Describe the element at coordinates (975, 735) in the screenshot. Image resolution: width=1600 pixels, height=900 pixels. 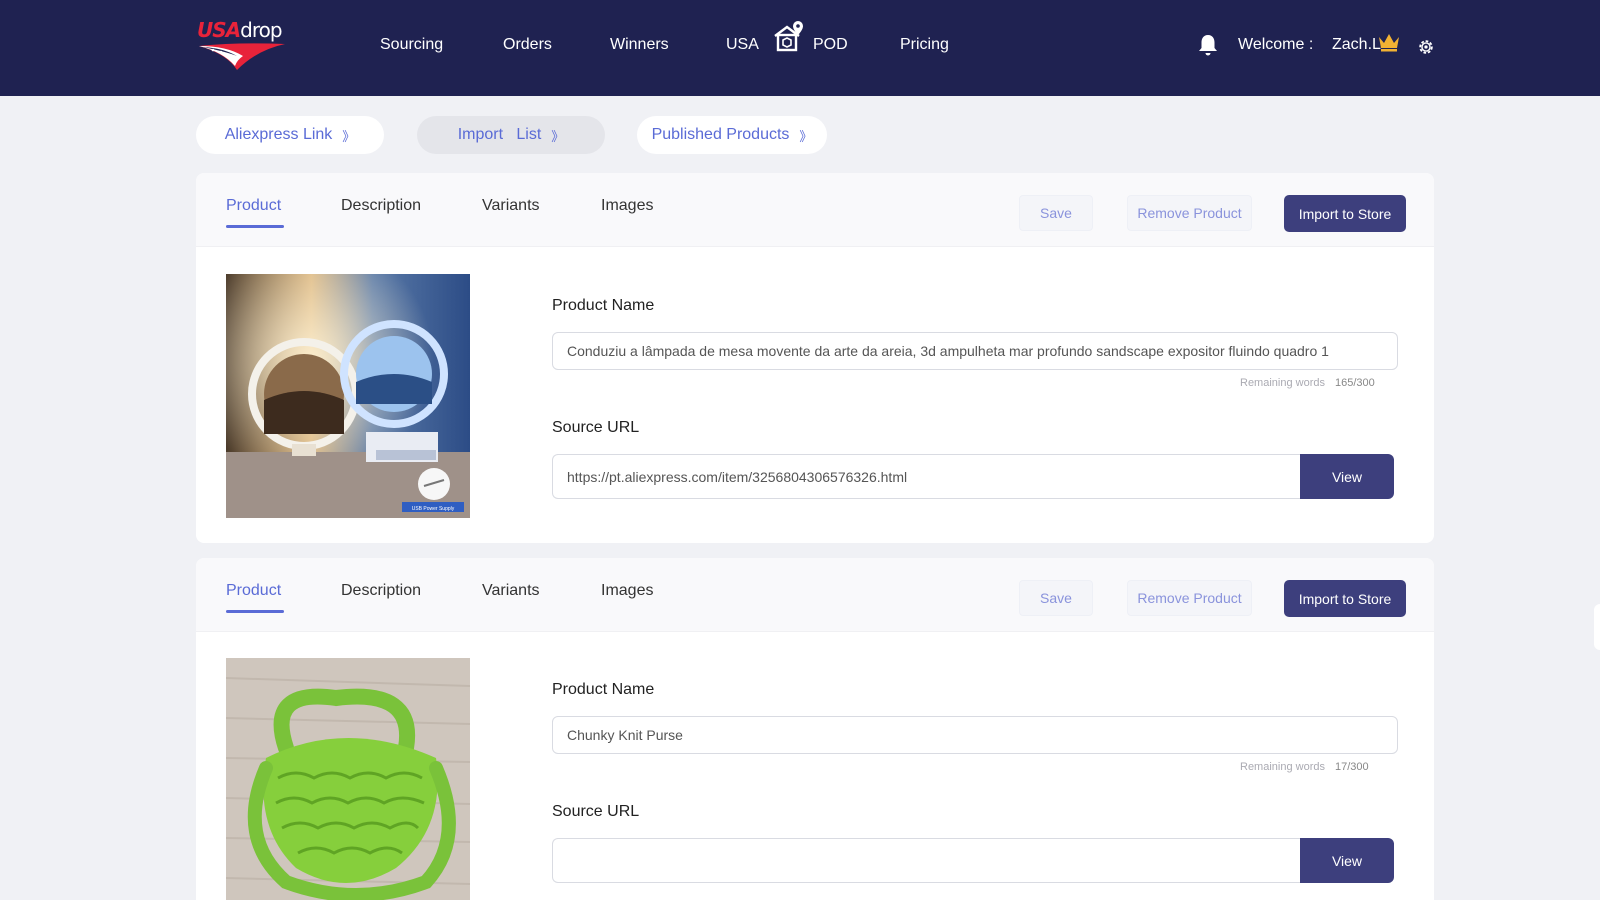
I see `product-name-input: Chunky Knit Purse` at that location.